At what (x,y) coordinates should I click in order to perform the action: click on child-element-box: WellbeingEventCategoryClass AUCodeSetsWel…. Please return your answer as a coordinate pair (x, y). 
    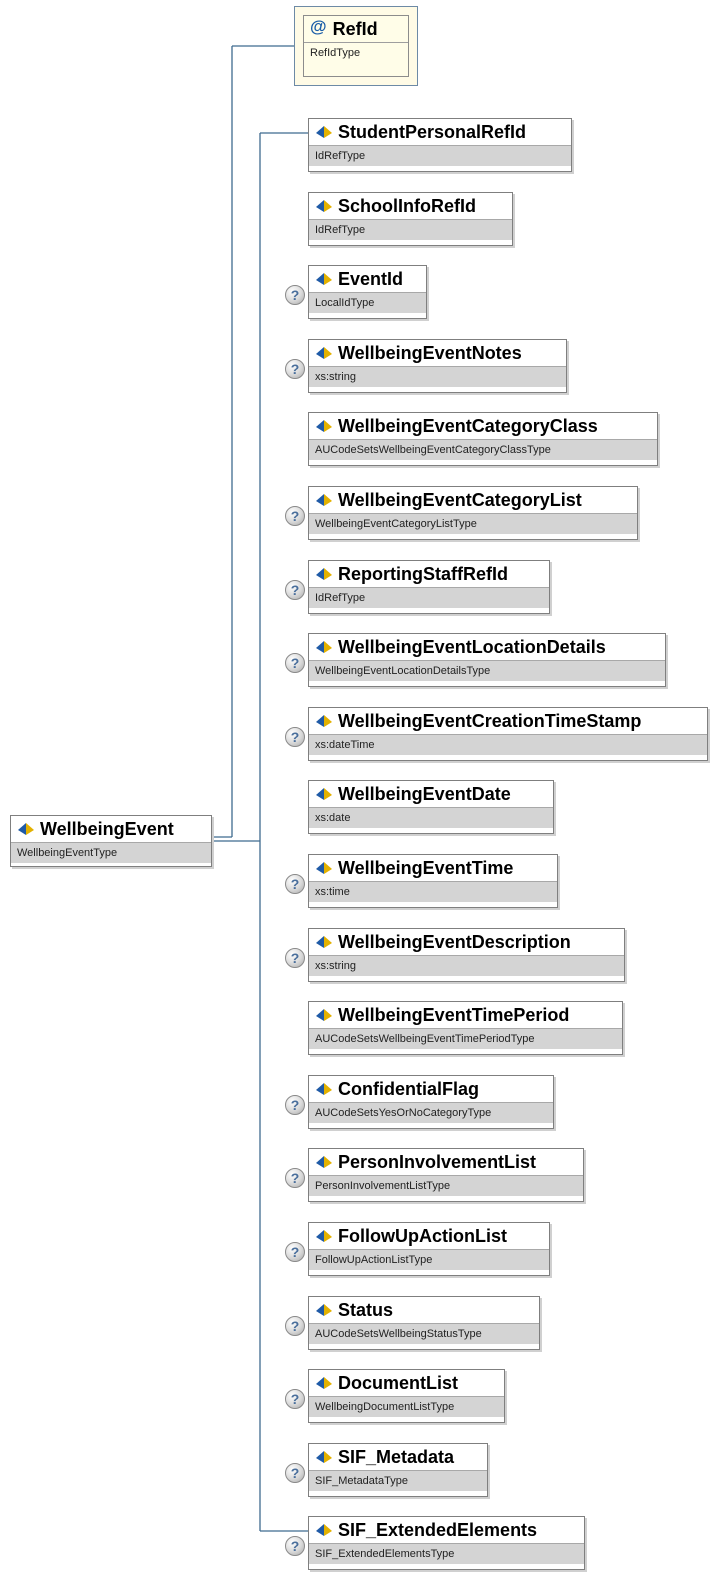
    Looking at the image, I should click on (483, 439).